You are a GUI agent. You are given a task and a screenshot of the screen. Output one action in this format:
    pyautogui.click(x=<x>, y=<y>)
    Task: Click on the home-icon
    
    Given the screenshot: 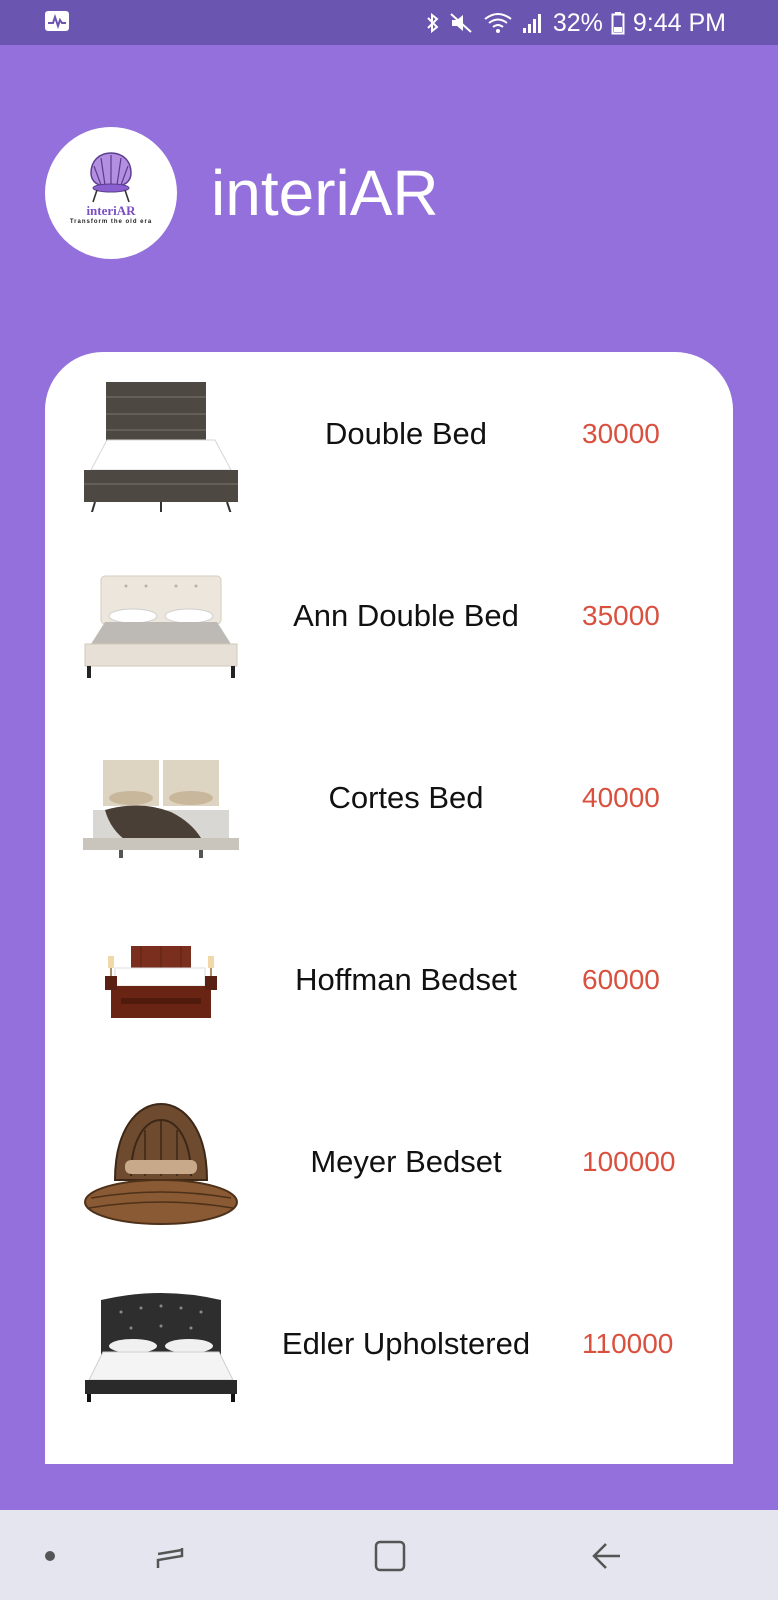 What is the action you would take?
    pyautogui.click(x=390, y=1556)
    